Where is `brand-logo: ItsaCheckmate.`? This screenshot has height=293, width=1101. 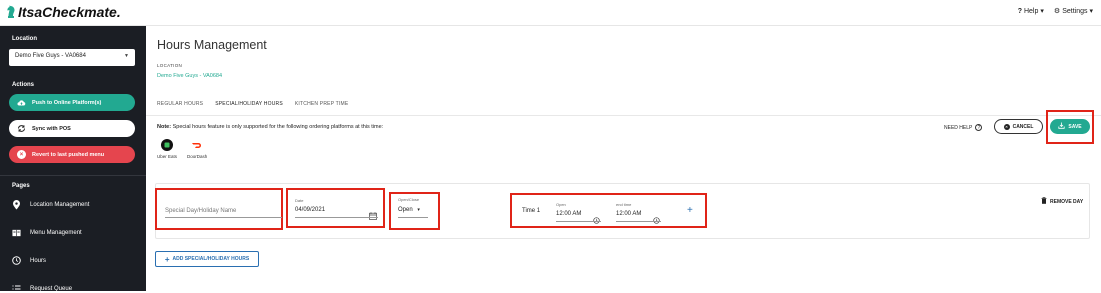
brand-logo: ItsaCheckmate. is located at coordinates (63, 12).